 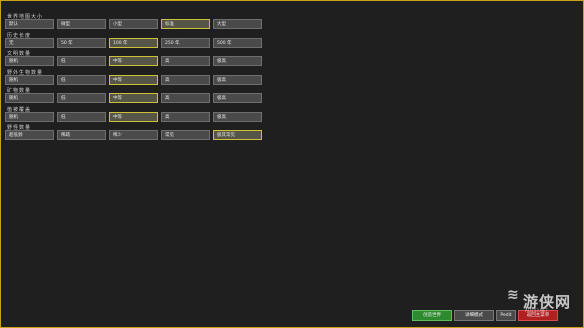 I want to click on setting-option-button: 50 年, so click(x=81, y=42).